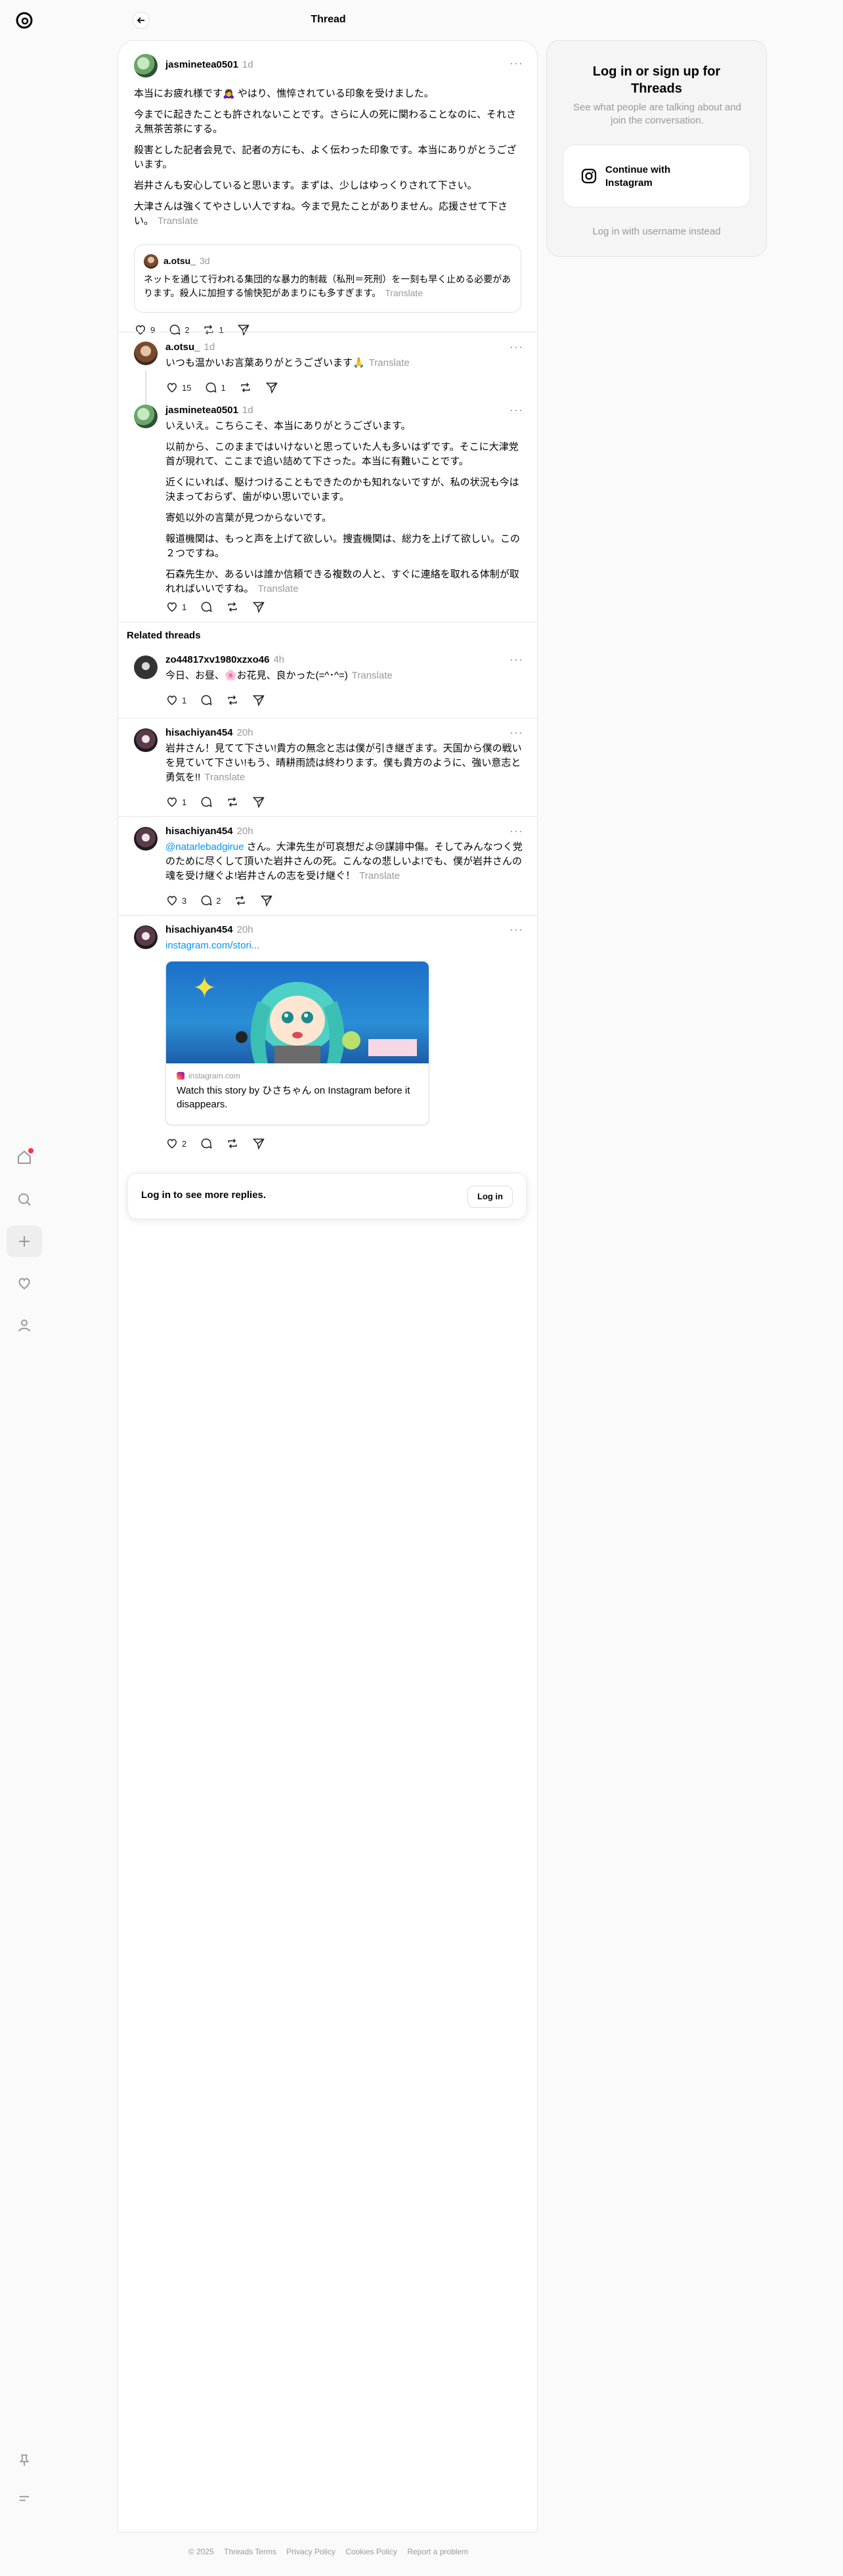  Describe the element at coordinates (178, 387) in the screenshot. I see `like-button: 15` at that location.